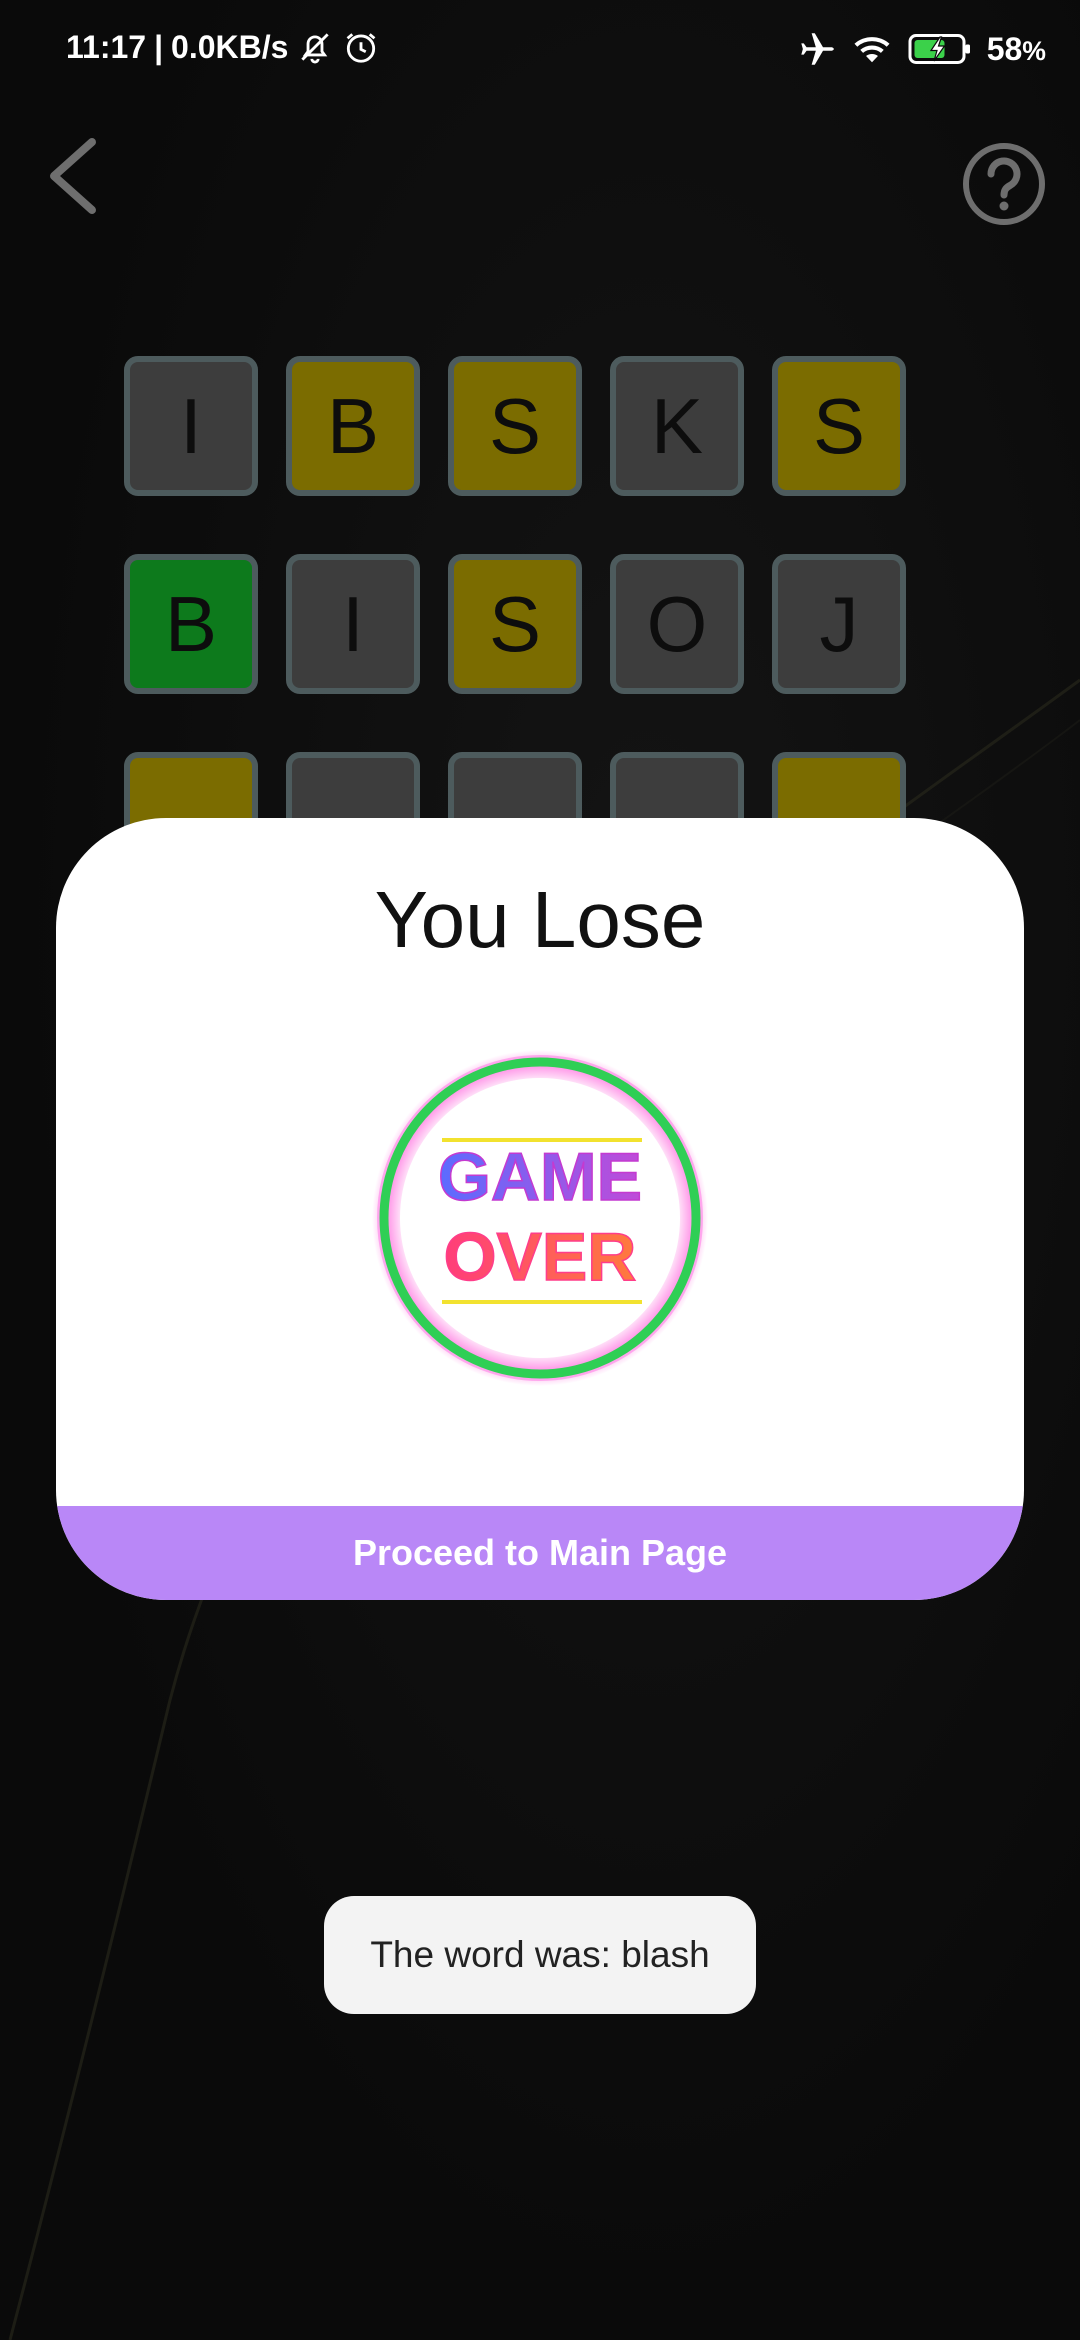 The height and width of the screenshot is (2340, 1080). What do you see at coordinates (540, 50) in the screenshot?
I see `status-bar: 11:17 | 0.0KB/s 58%` at bounding box center [540, 50].